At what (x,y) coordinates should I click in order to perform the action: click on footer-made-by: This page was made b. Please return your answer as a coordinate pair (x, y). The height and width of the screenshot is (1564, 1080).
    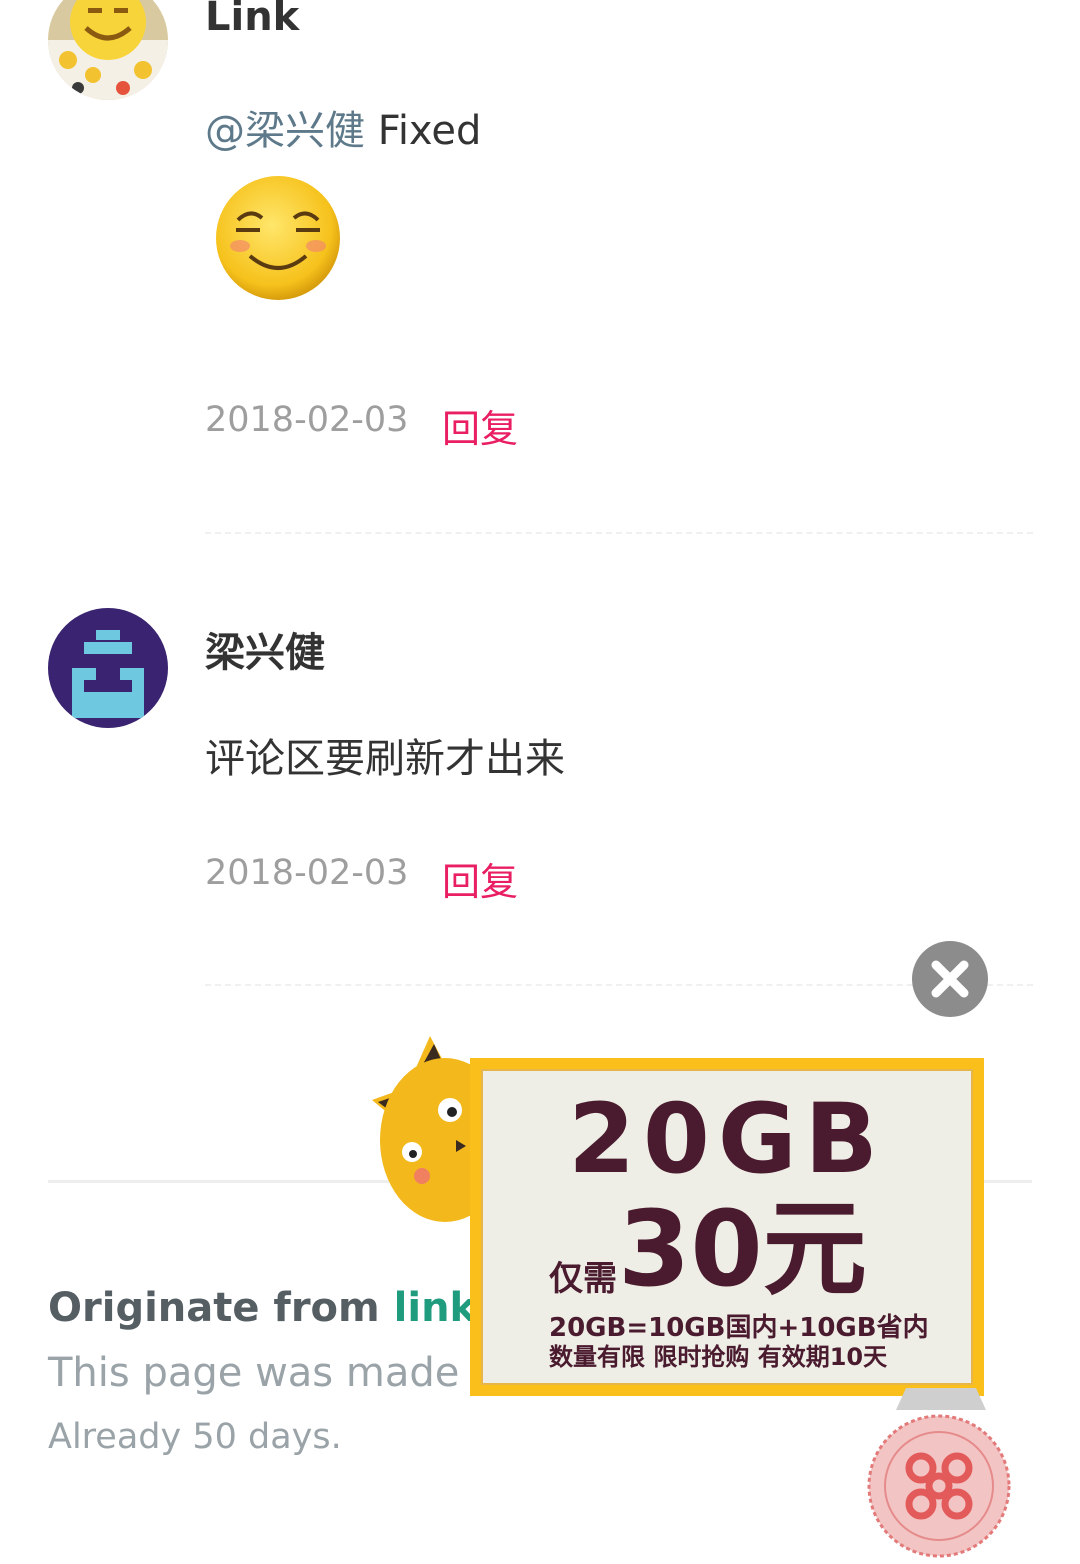
    Looking at the image, I should click on (273, 1373).